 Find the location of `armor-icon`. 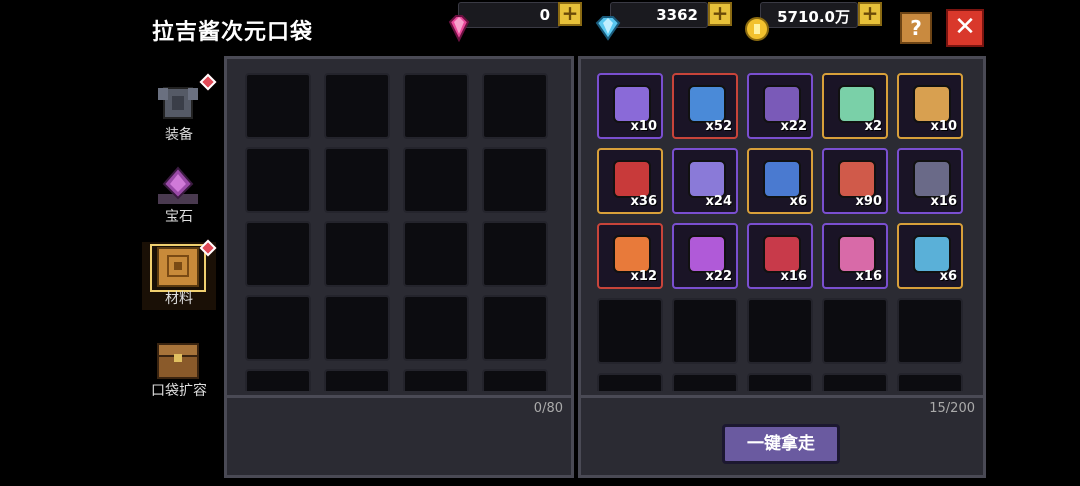

armor-icon is located at coordinates (178, 103).